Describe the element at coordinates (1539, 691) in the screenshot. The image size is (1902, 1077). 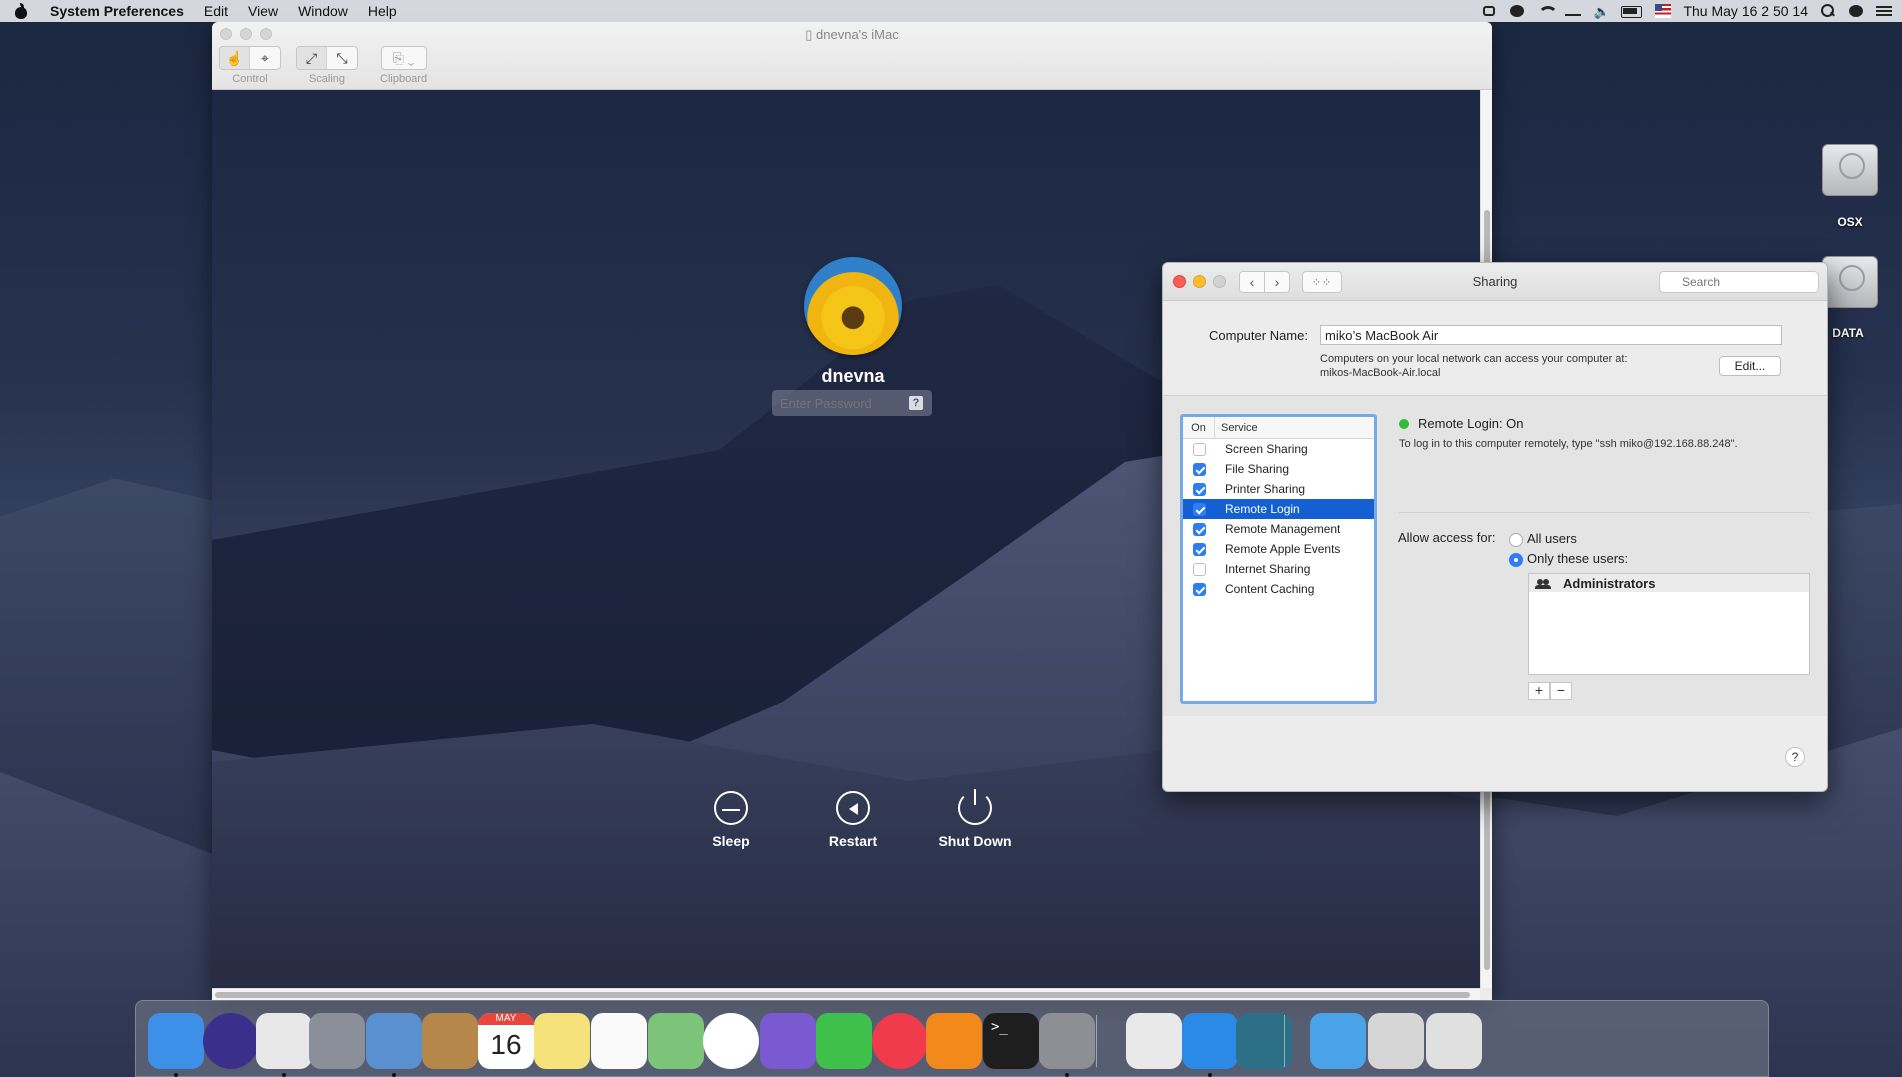
I see `add-user-button: +` at that location.